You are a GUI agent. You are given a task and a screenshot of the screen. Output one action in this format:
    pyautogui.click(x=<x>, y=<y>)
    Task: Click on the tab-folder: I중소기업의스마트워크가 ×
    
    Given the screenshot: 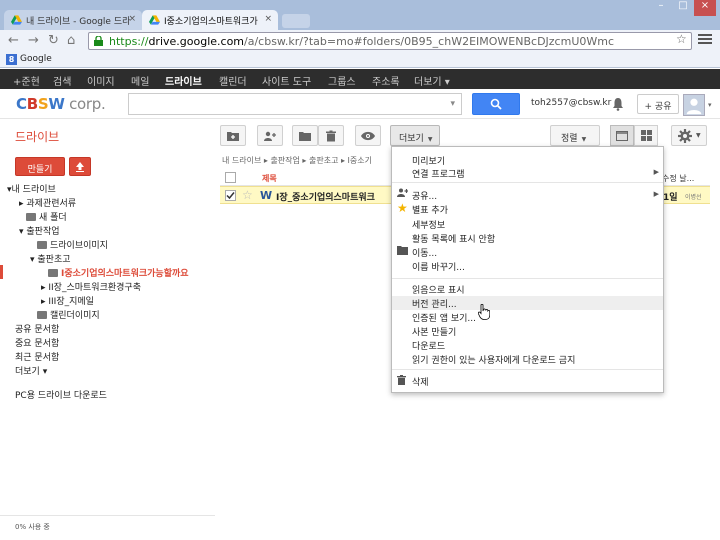 What is the action you would take?
    pyautogui.click(x=210, y=20)
    